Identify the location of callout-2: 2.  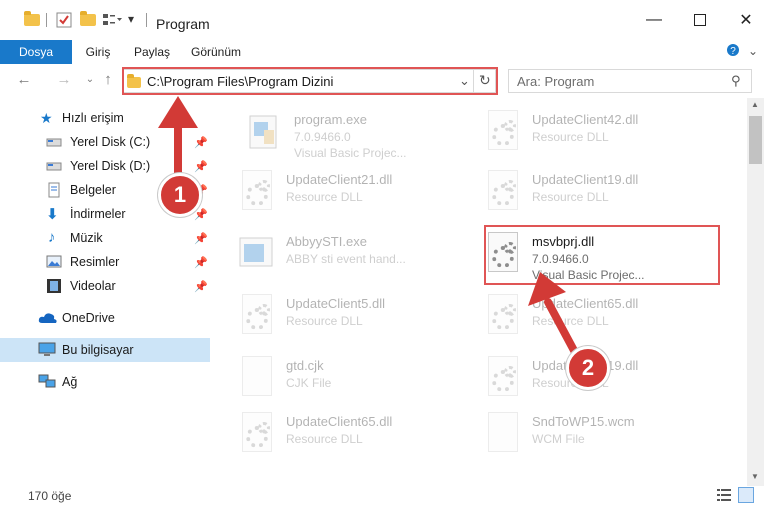
(588, 368).